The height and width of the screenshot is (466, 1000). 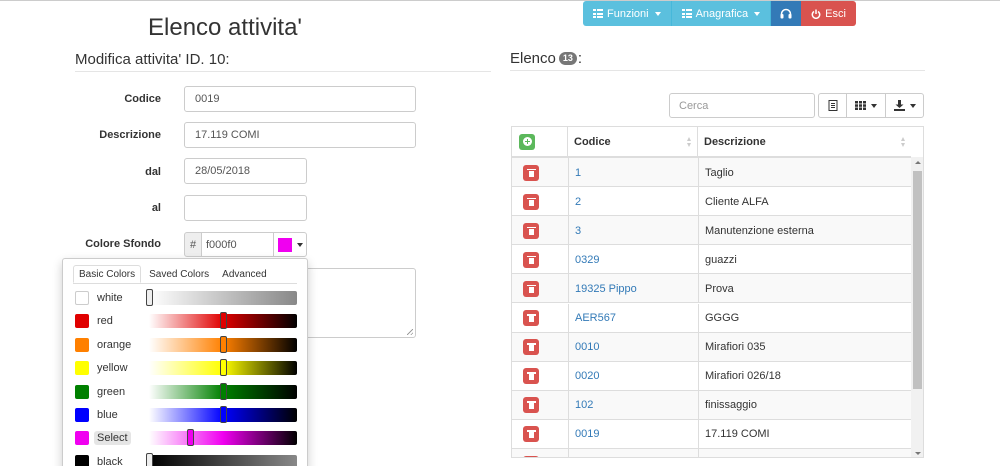 What do you see at coordinates (633, 289) in the screenshot?
I see `cell-codice-link: 19325 Pippo` at bounding box center [633, 289].